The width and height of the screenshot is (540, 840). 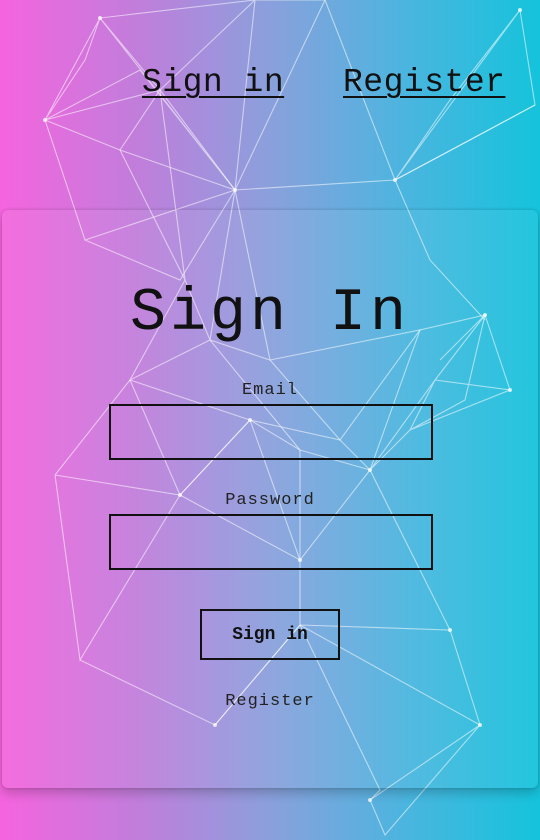 I want to click on nav-register-link: Register, so click(x=424, y=82).